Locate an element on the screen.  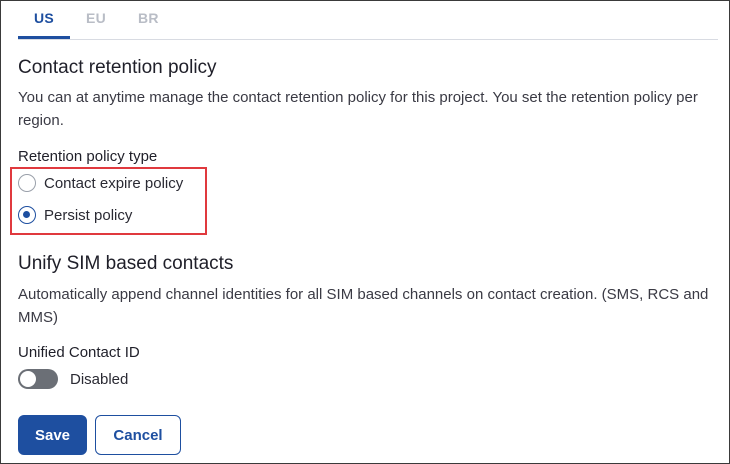
unified-contact-id-label: Unified Contact ID is located at coordinates (79, 352).